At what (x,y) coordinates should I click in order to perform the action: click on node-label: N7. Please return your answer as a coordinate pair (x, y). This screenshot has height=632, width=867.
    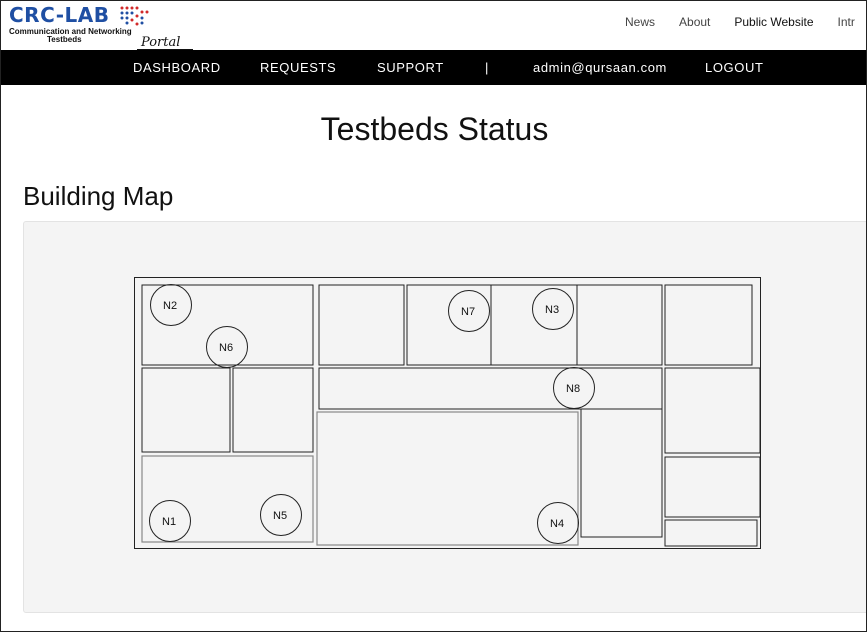
    Looking at the image, I should click on (468, 312).